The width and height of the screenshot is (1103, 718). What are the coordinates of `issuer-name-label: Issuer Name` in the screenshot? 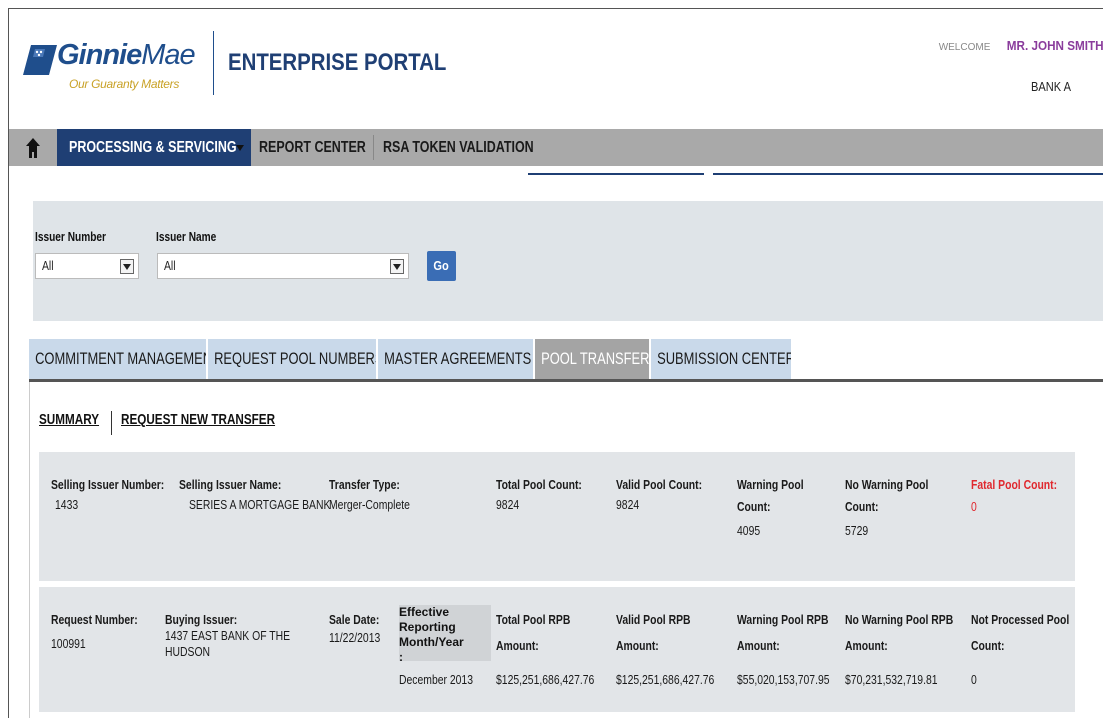 It's located at (186, 236).